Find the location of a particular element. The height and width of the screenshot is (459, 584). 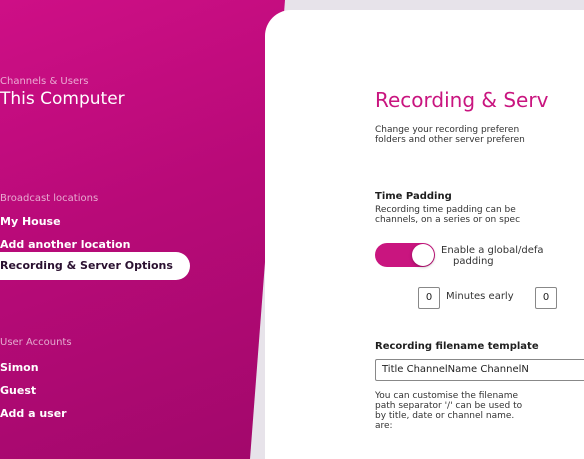

sidebar-item-user-guest: Guest is located at coordinates (18, 390).